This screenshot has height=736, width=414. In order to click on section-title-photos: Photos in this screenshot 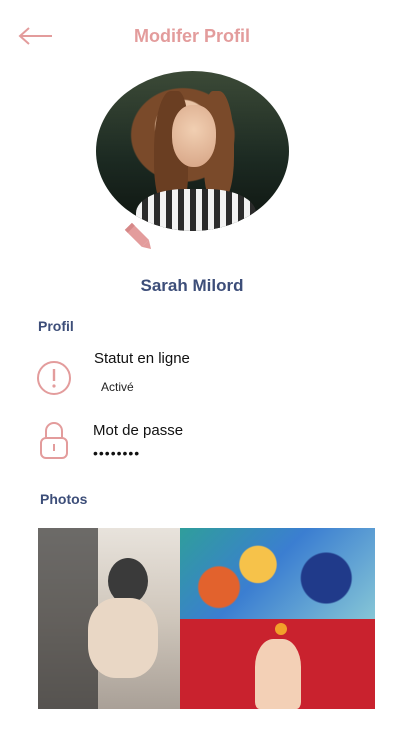, I will do `click(64, 499)`.